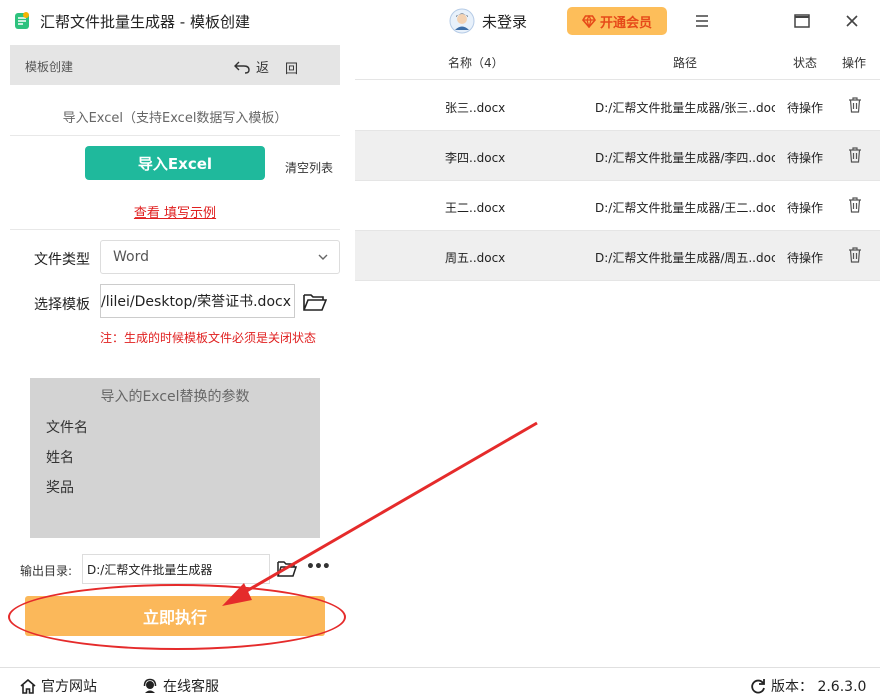 Image resolution: width=880 pixels, height=700 pixels. What do you see at coordinates (617, 61) in the screenshot?
I see `table-header: 名称（4） 路径 状态 操作` at bounding box center [617, 61].